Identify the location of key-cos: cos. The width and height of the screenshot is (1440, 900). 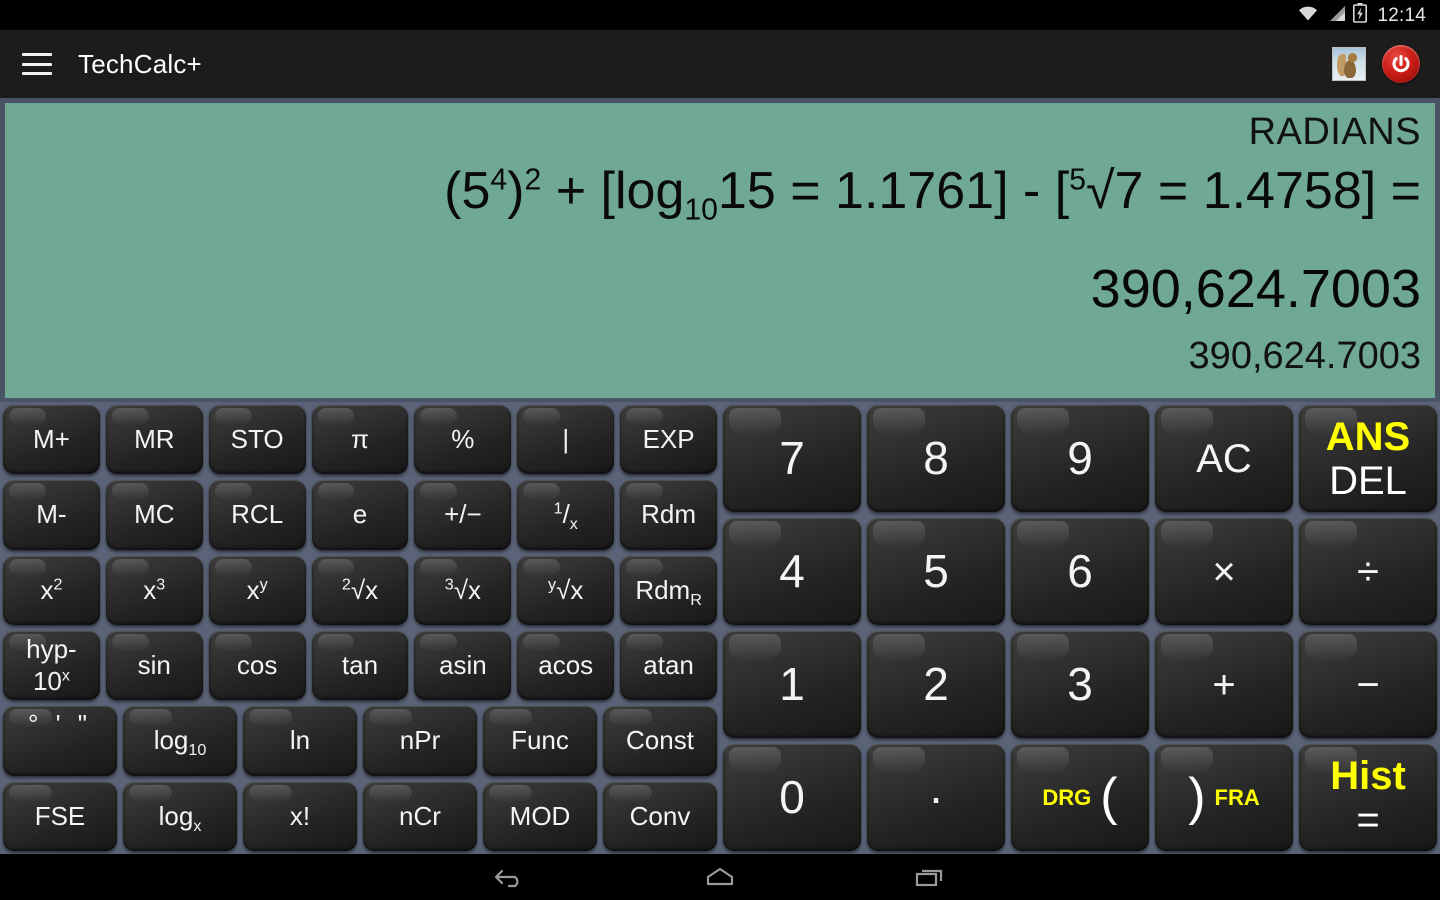
(257, 665).